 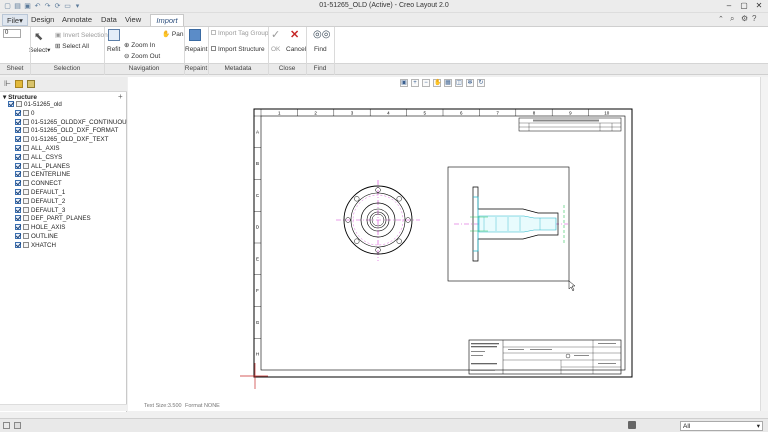 What do you see at coordinates (632, 425) in the screenshot?
I see `printer-icon` at bounding box center [632, 425].